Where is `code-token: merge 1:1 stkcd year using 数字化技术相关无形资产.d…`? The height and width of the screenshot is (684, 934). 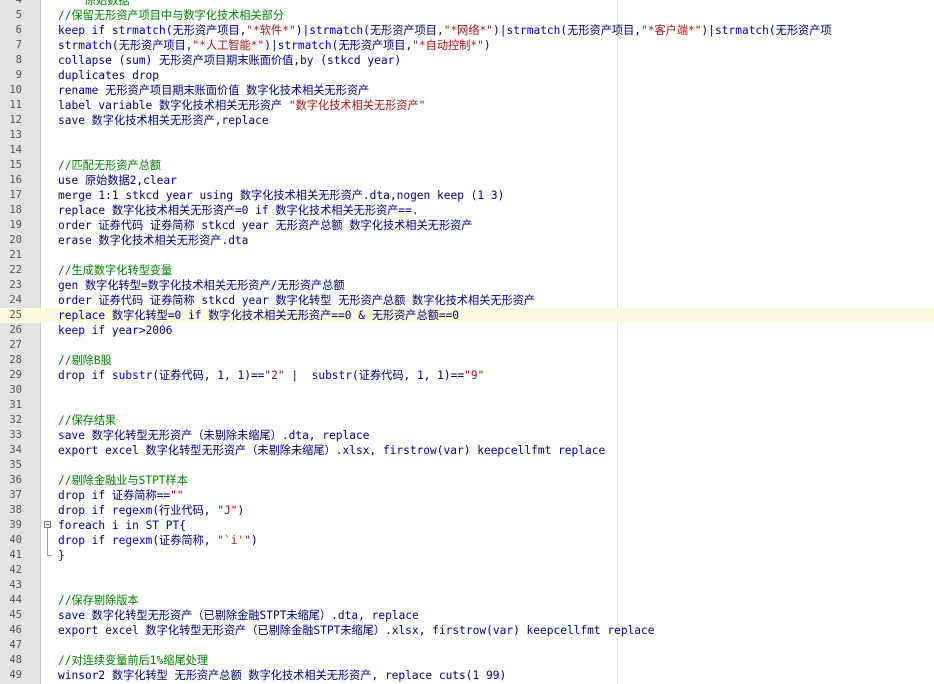 code-token: merge 1:1 stkcd year using 数字化技术相关无形资产.d… is located at coordinates (281, 195).